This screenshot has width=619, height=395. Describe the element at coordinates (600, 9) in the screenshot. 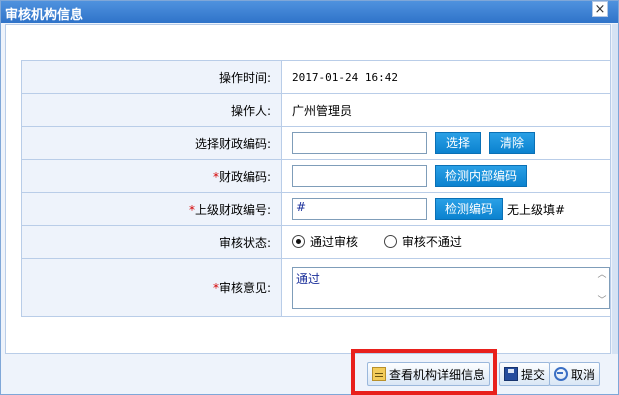

I see `close-icon: ×` at that location.